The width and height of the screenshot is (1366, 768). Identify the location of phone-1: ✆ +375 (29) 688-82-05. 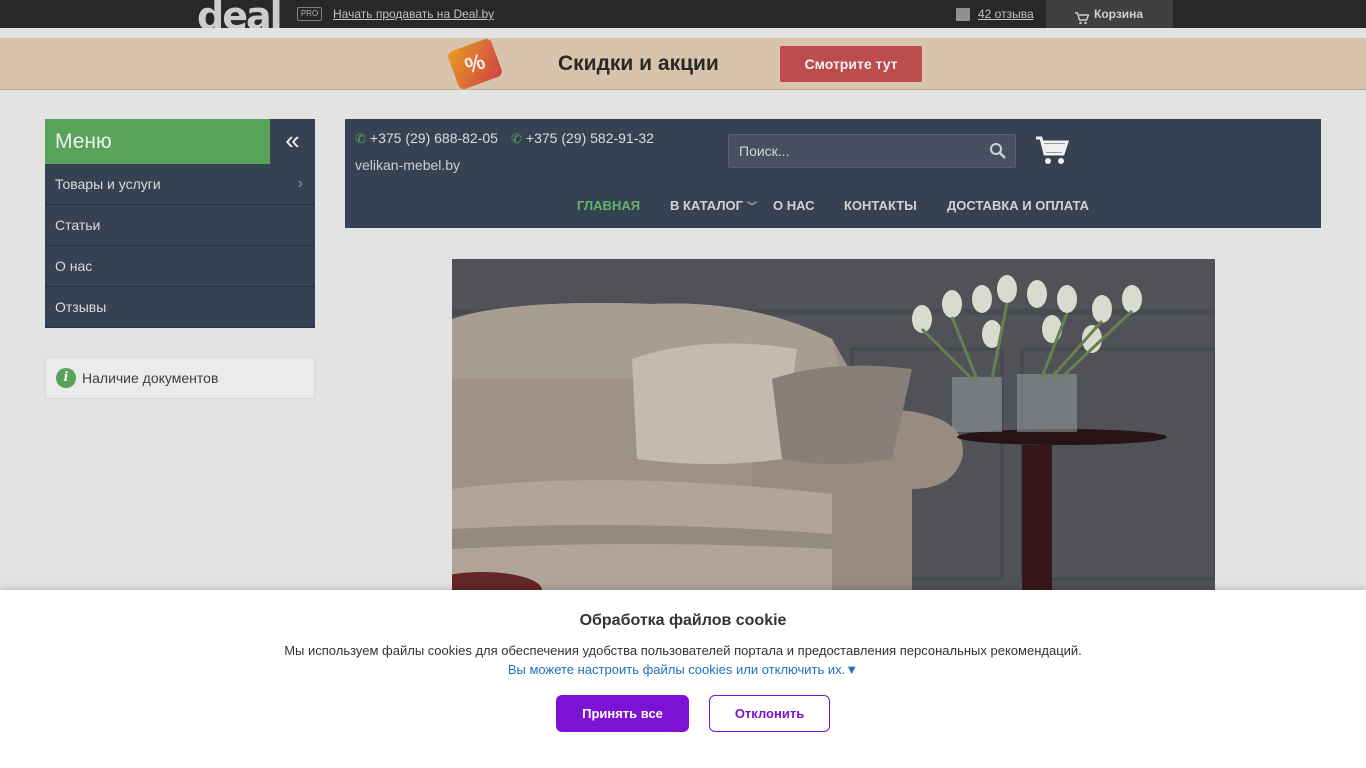
(426, 138).